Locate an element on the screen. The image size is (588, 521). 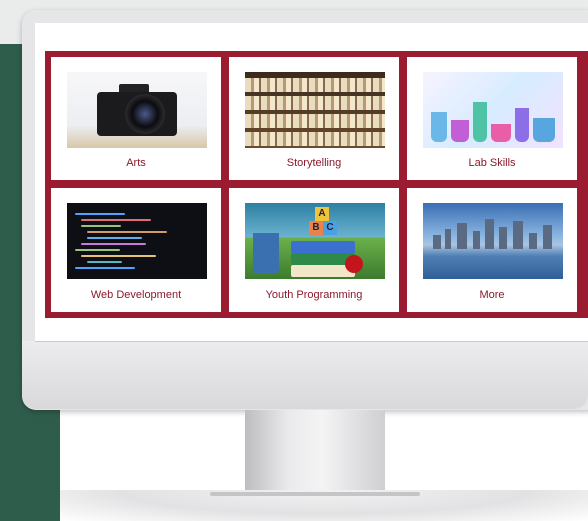
tile-storytelling: Storytelling is located at coordinates (314, 118).